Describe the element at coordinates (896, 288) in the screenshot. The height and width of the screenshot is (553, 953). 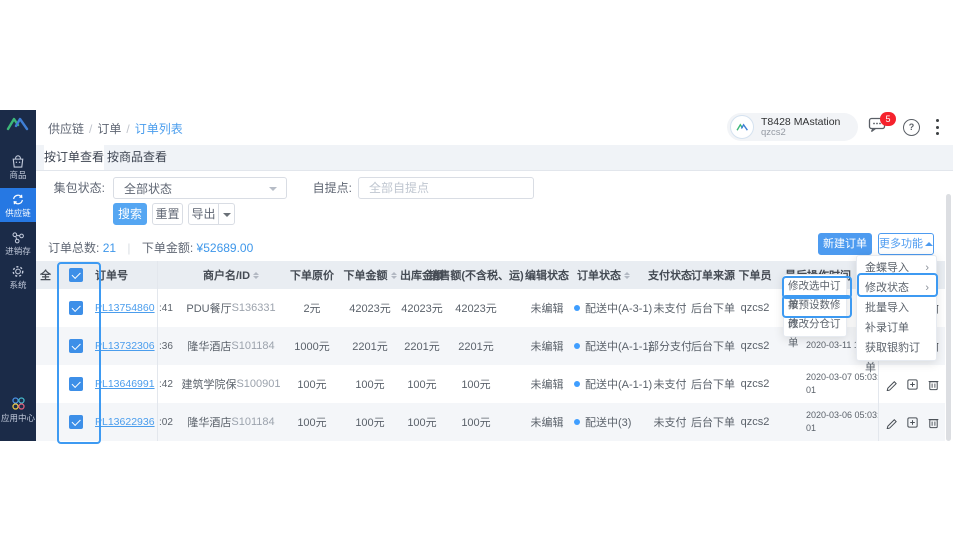
I see `menu-item-modify-status: 修改状态 ›` at that location.